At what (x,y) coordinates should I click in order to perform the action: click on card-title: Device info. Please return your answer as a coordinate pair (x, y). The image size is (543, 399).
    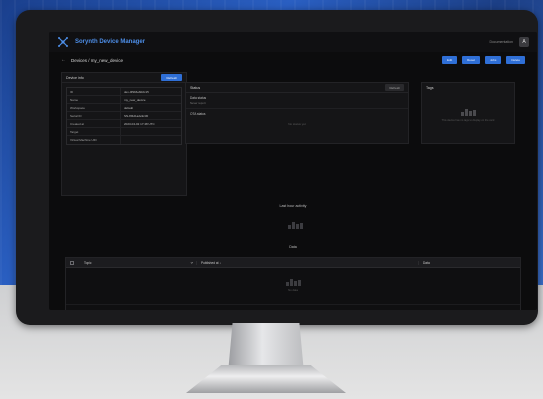
    Looking at the image, I should click on (75, 77).